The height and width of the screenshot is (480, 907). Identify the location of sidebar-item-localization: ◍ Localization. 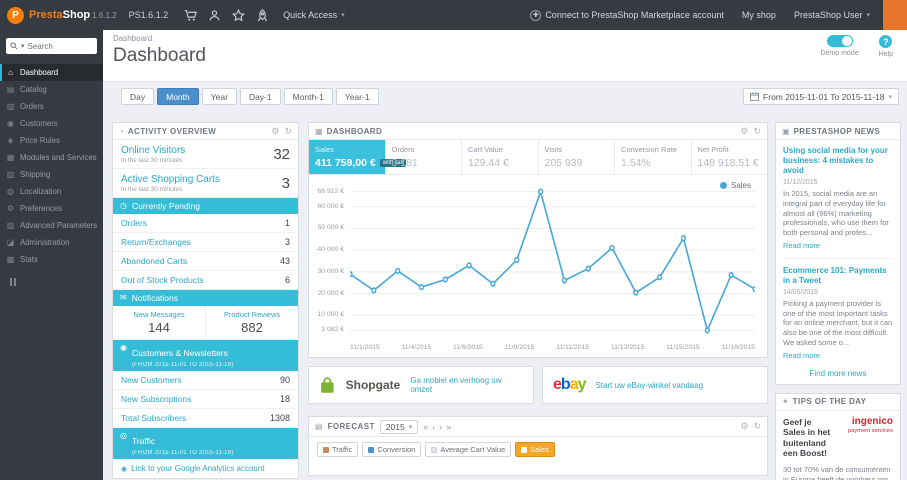
(51, 191).